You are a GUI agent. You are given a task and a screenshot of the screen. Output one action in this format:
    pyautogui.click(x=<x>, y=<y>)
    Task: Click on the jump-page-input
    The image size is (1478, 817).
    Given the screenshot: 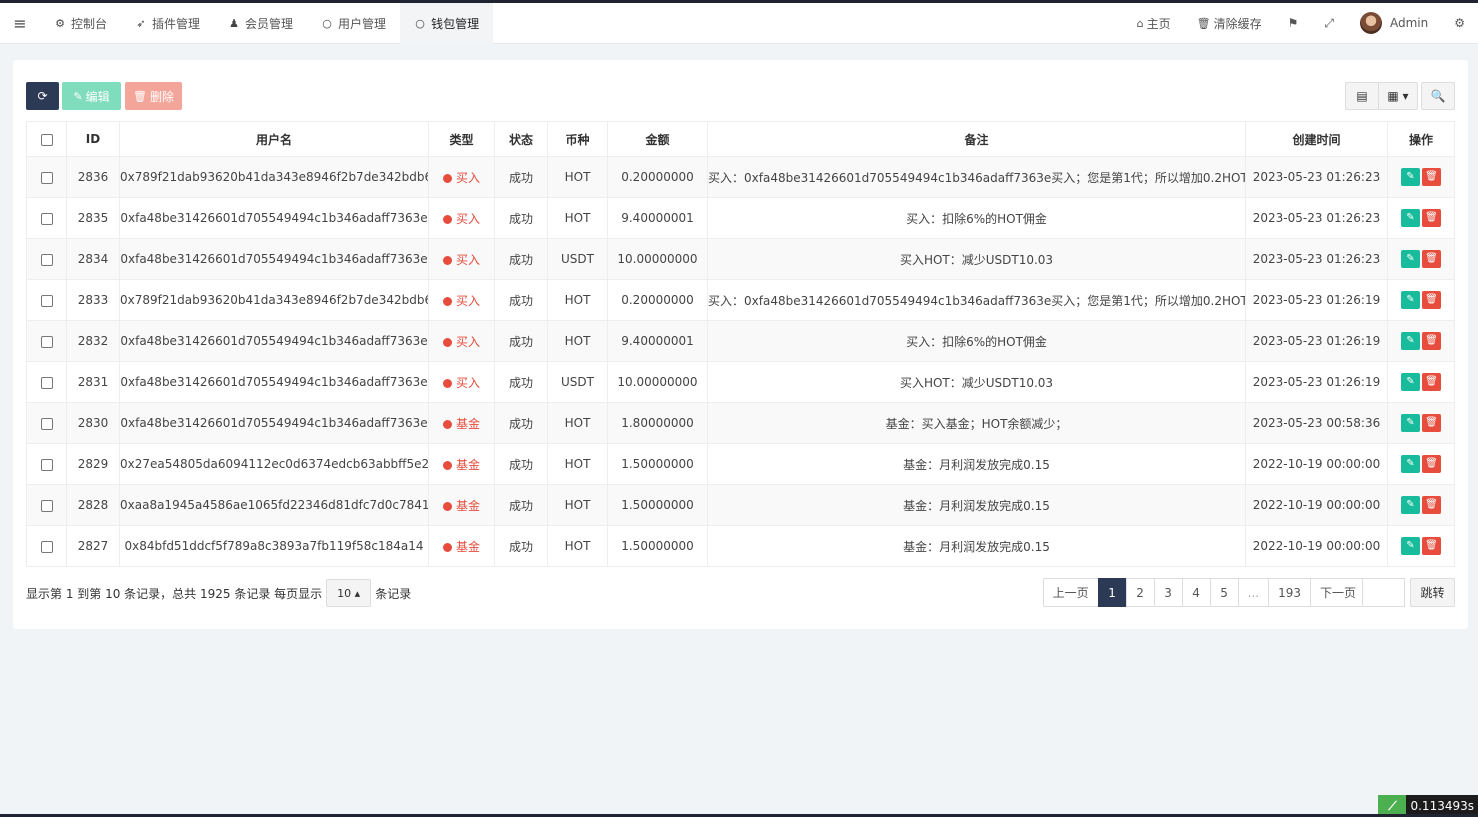 What is the action you would take?
    pyautogui.click(x=1383, y=592)
    